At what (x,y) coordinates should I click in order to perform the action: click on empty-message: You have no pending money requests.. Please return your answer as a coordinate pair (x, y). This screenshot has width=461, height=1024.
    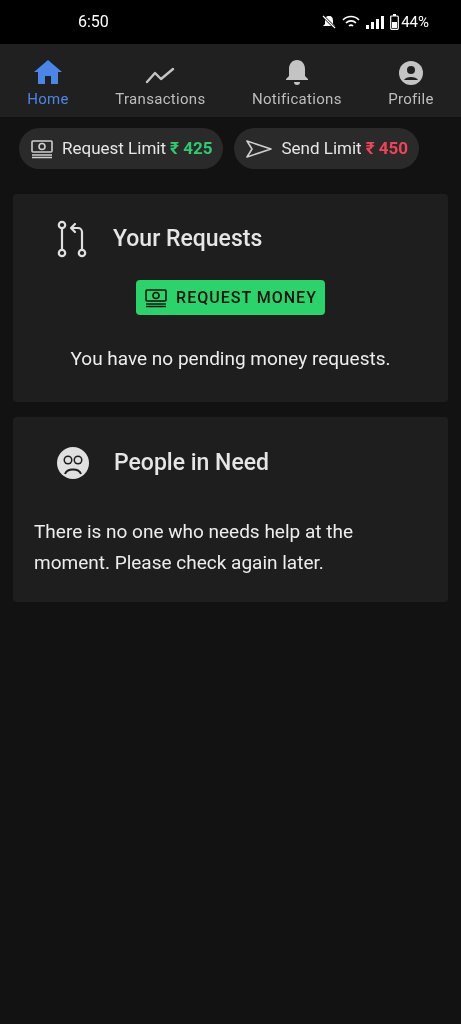
    Looking at the image, I should click on (230, 359).